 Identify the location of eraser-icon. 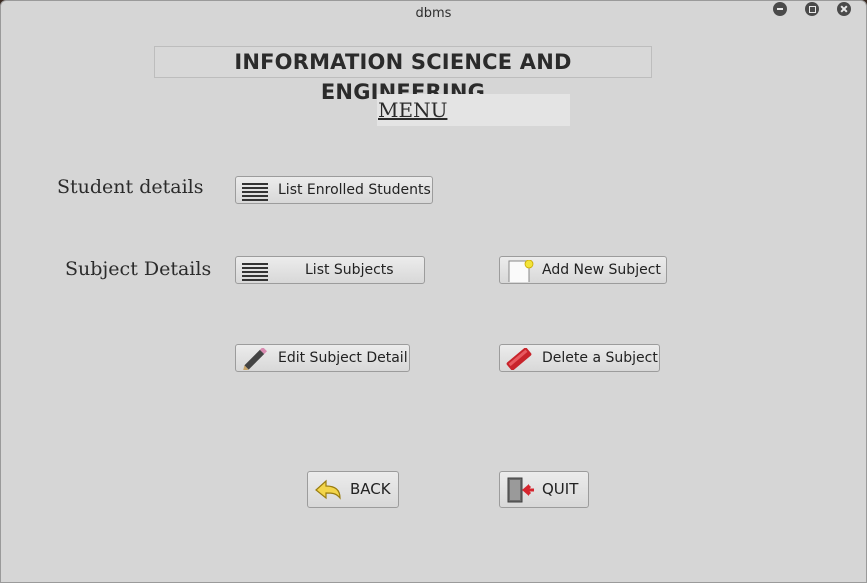
(519, 359).